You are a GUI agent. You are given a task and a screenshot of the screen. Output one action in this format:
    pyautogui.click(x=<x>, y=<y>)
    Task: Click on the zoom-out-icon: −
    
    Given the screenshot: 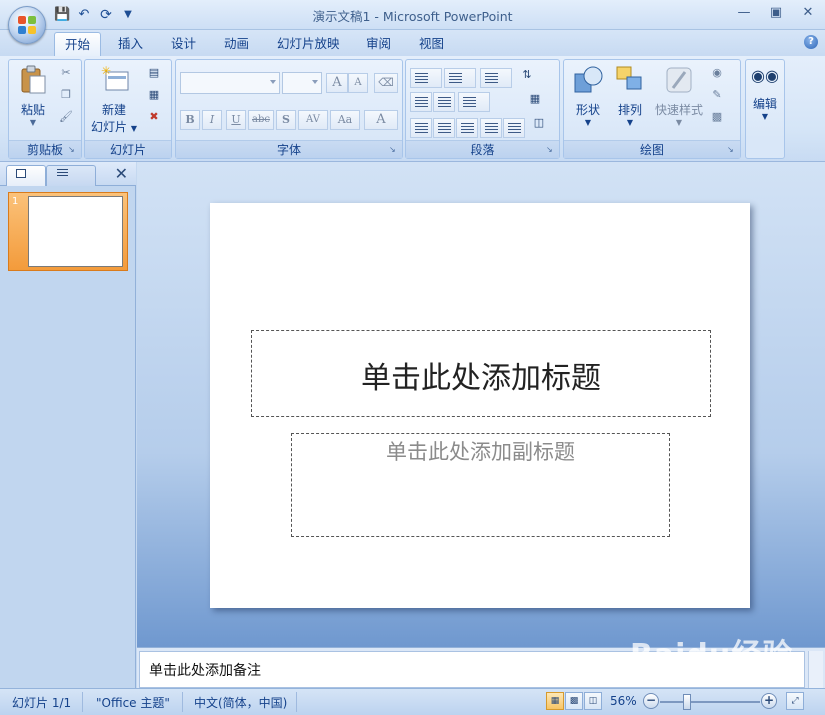 What is the action you would take?
    pyautogui.click(x=651, y=701)
    